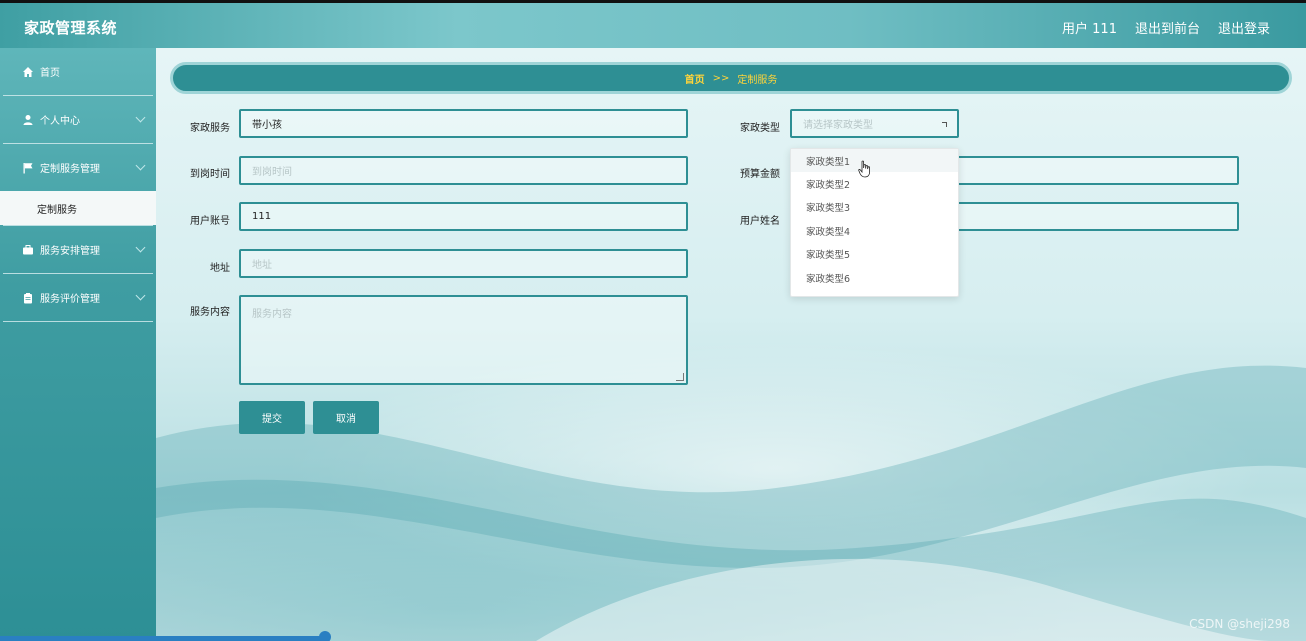 The image size is (1306, 641). I want to click on submit-button: 提交, so click(272, 417).